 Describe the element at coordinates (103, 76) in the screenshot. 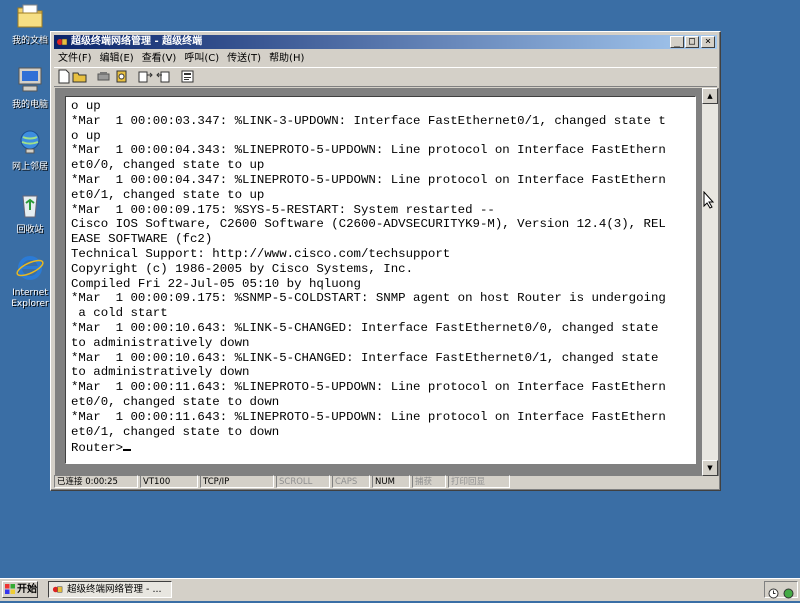

I see `disconnect-icon` at that location.